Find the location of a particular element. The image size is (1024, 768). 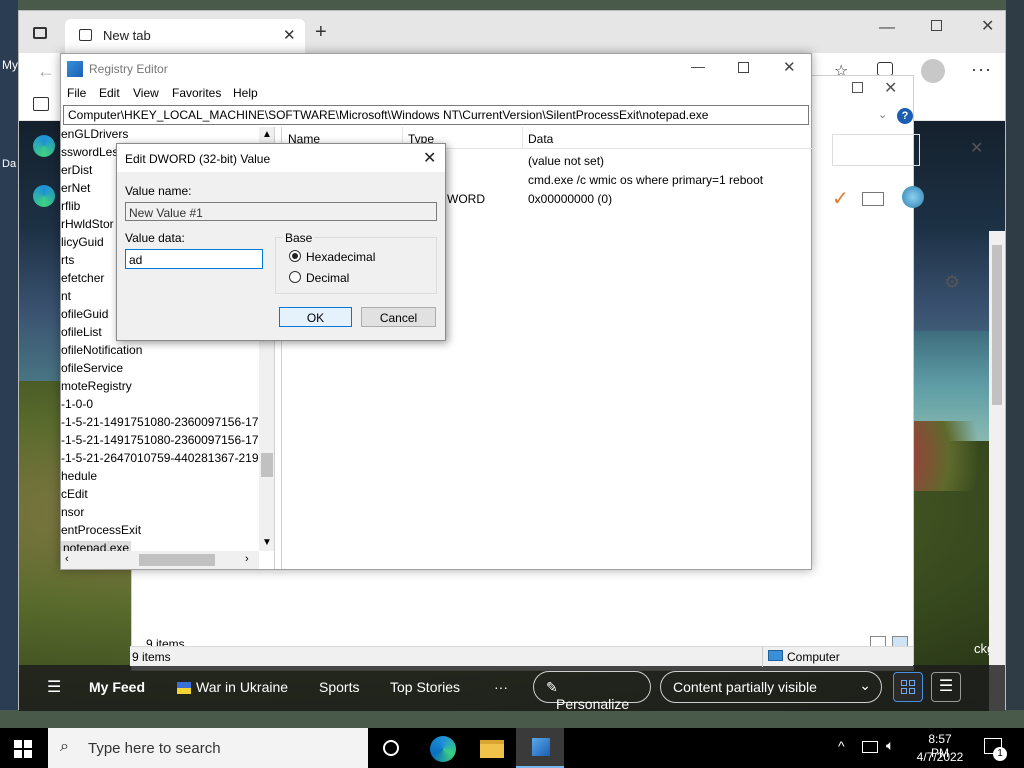

decimal-radio is located at coordinates (295, 277).